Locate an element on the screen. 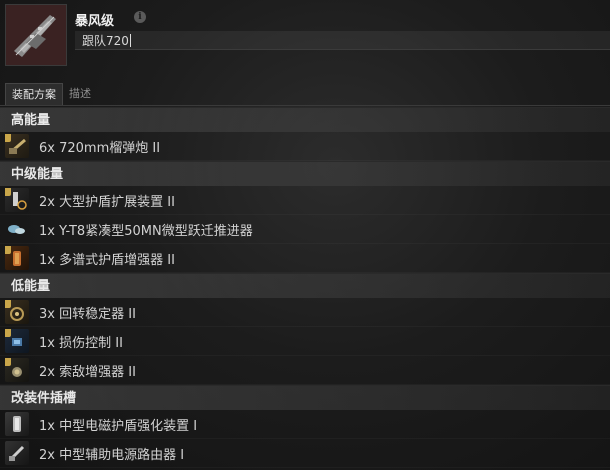  section-low-slots: 低能量 is located at coordinates (305, 285).